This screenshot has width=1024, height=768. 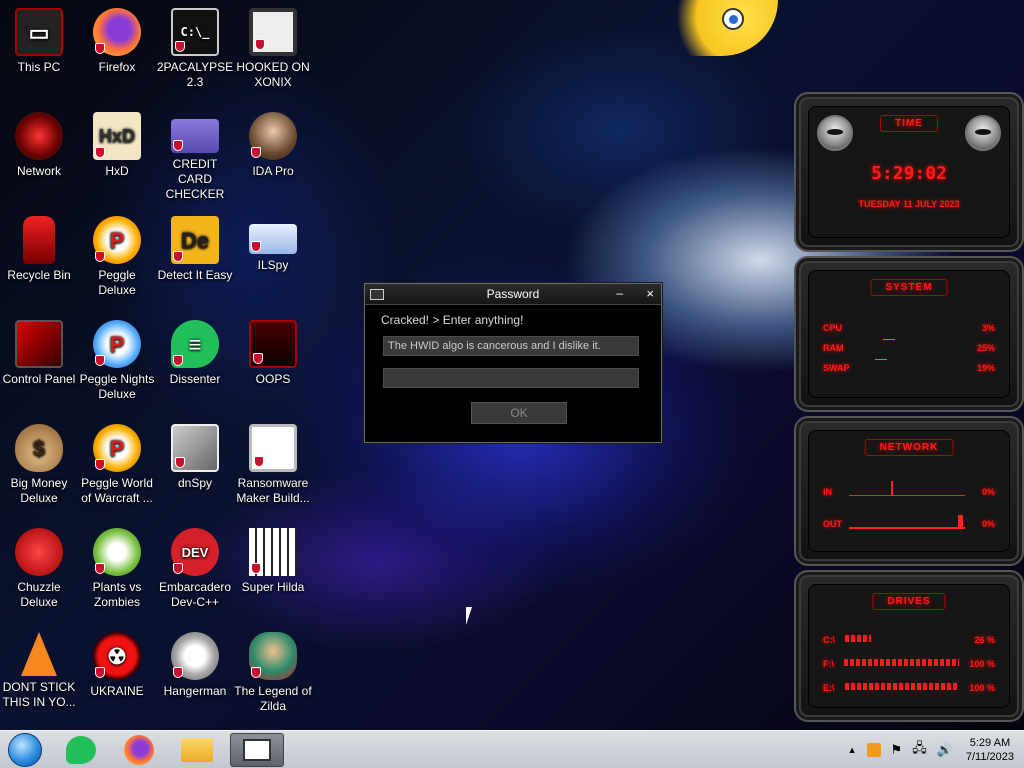 What do you see at coordinates (39, 350) in the screenshot?
I see `desktop-icon-control-panel: Control Panel` at bounding box center [39, 350].